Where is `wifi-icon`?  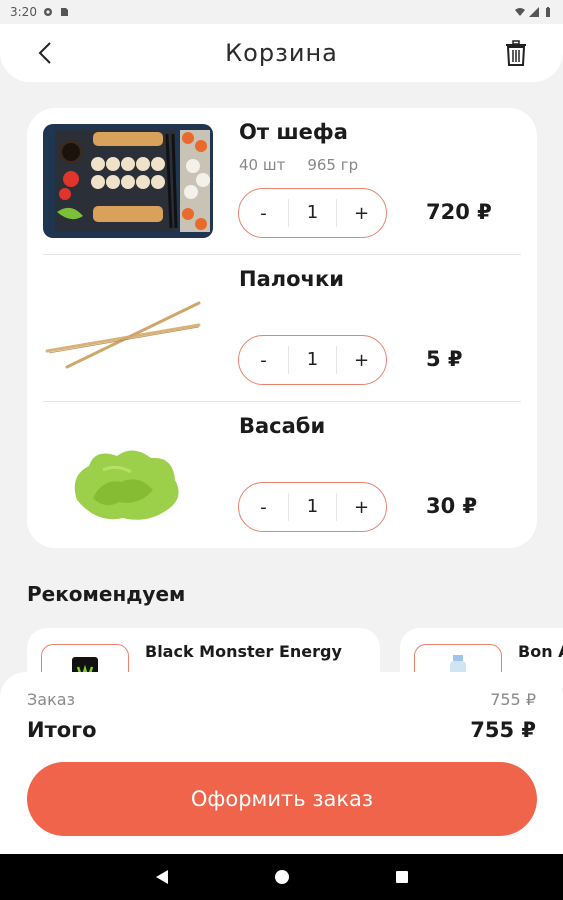 wifi-icon is located at coordinates (520, 12).